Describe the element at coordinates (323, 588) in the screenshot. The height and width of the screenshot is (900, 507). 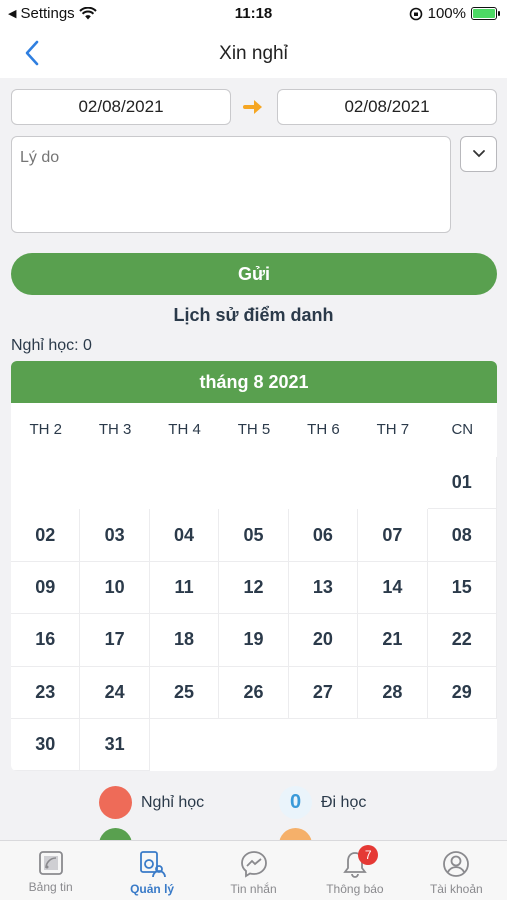
I see `calendar-day: 13` at that location.